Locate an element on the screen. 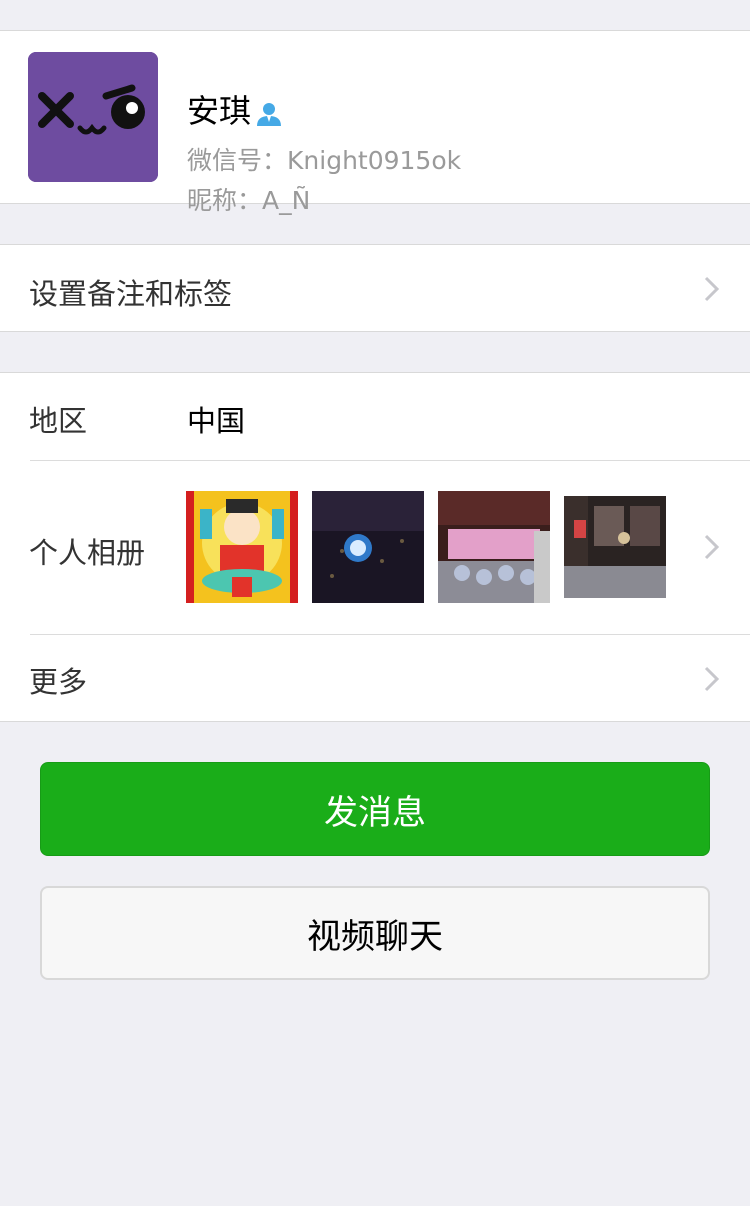 The height and width of the screenshot is (1206, 750). nickname-line: 昵称：A_Ñ is located at coordinates (248, 201).